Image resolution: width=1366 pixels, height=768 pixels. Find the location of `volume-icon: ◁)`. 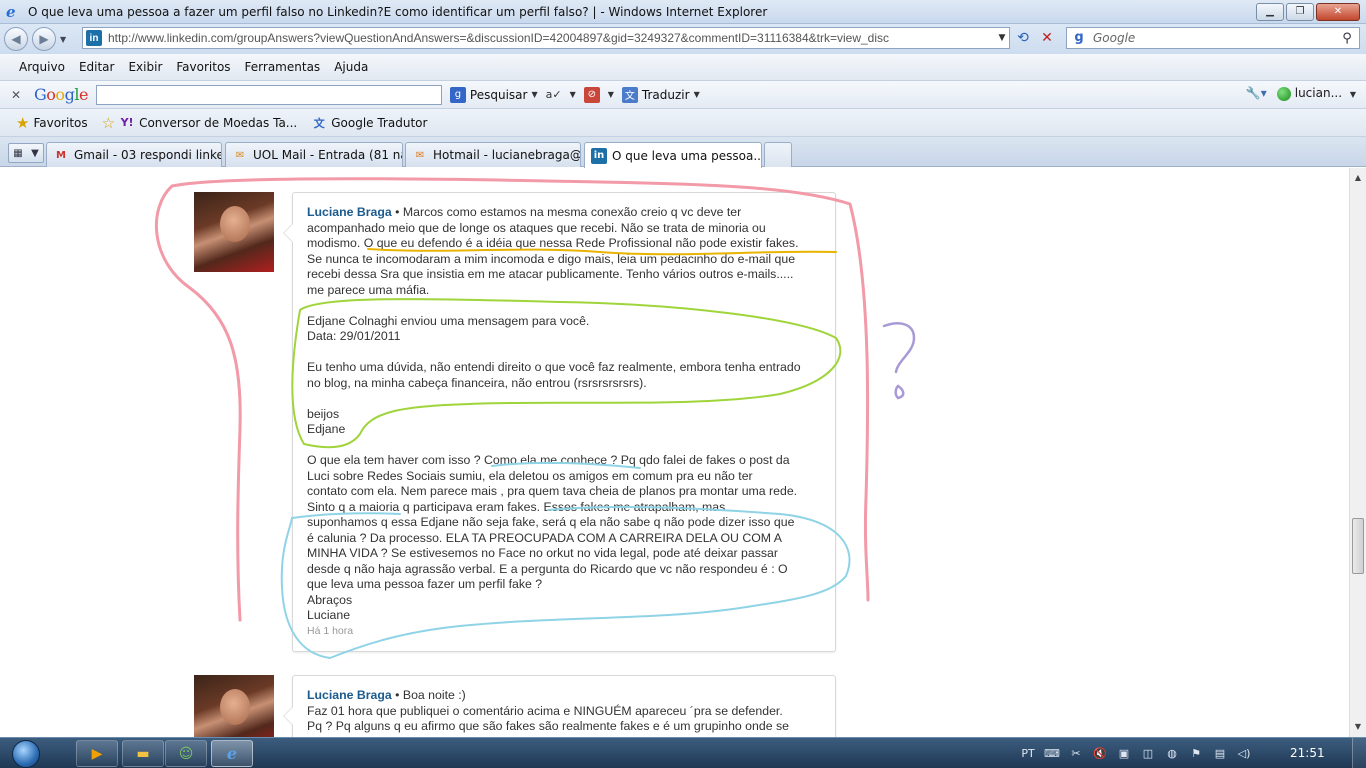

volume-icon: ◁) is located at coordinates (1244, 754).